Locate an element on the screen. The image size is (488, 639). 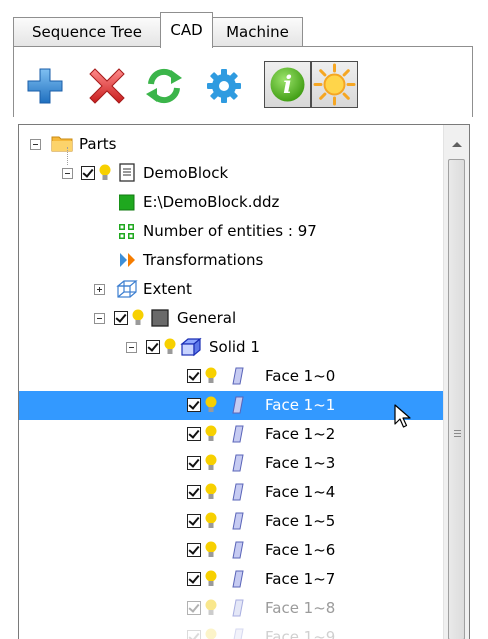
extent-cube-icon is located at coordinates (127, 289).